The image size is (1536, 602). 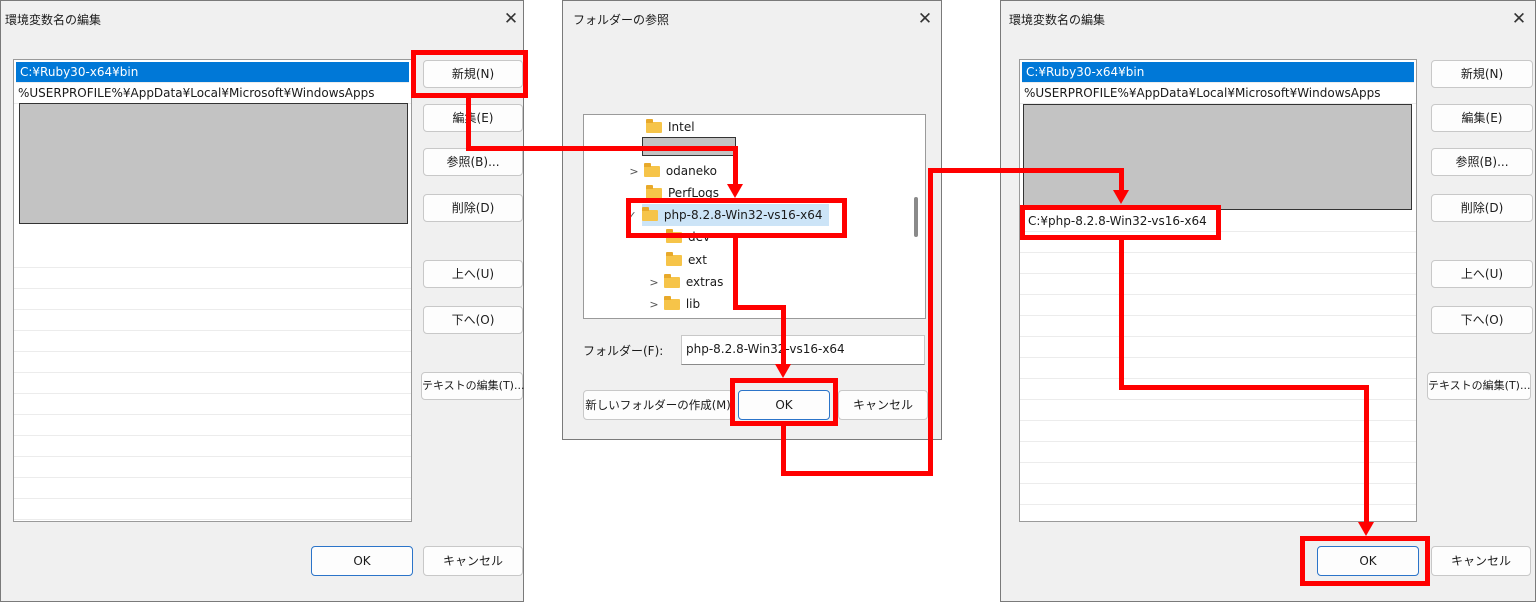 I want to click on ok-button: OK, so click(x=362, y=561).